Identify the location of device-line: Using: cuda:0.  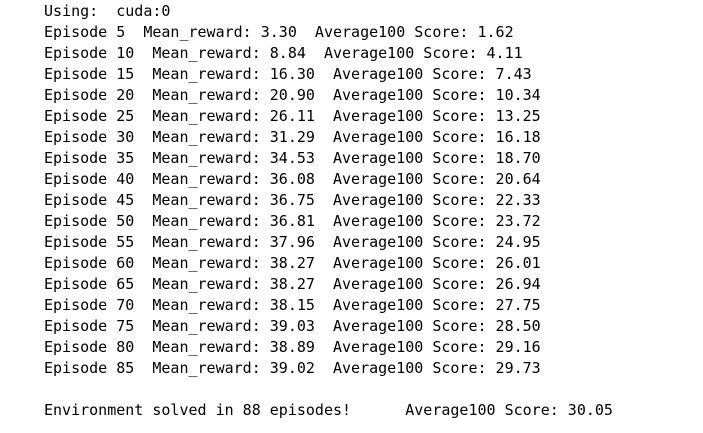
(107, 11).